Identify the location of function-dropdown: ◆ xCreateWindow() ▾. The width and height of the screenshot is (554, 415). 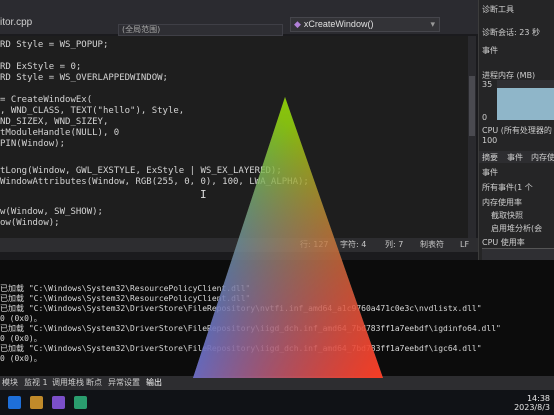
(365, 24).